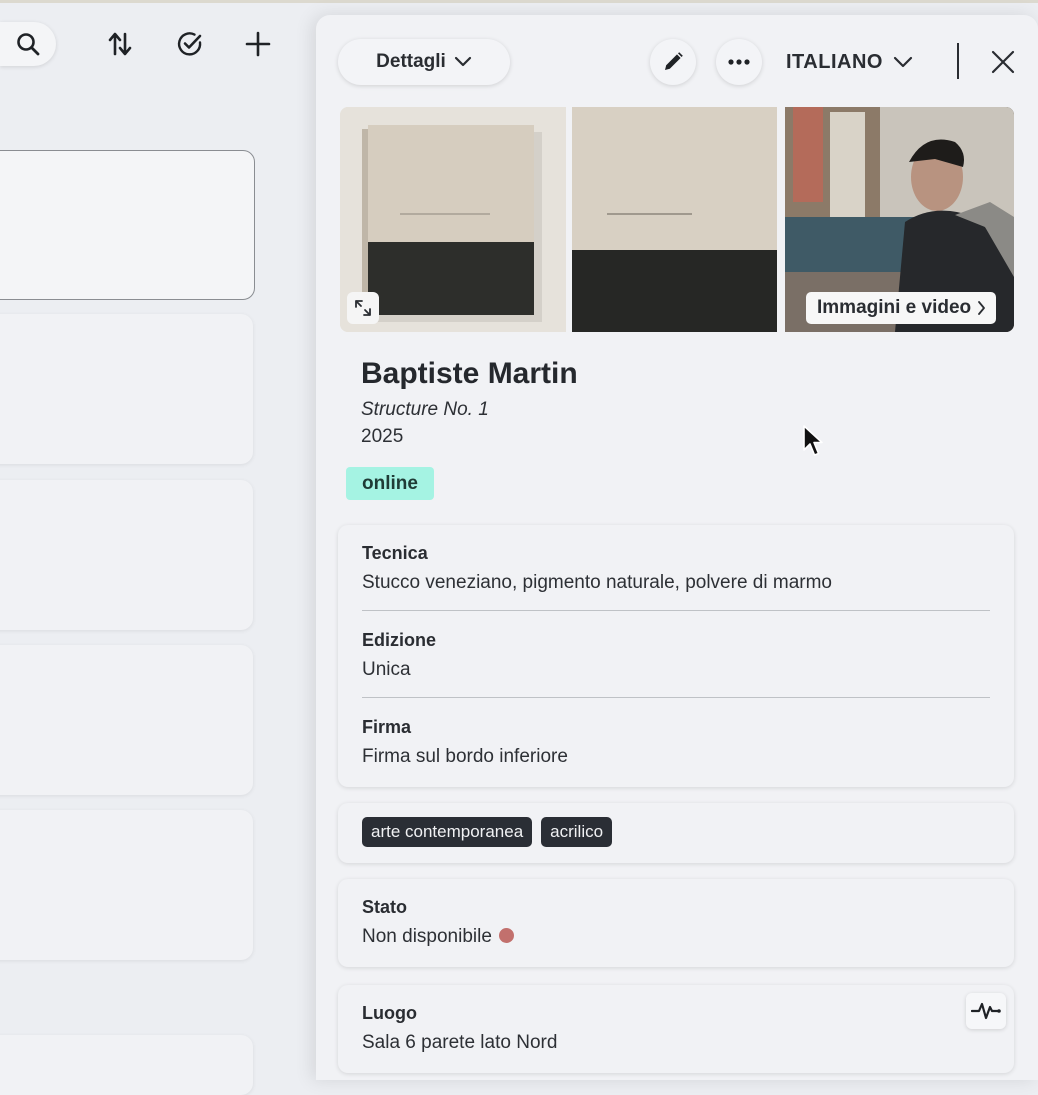 Image resolution: width=1038 pixels, height=1095 pixels. I want to click on panel-header: Dettagli ITALIANO, so click(677, 60).